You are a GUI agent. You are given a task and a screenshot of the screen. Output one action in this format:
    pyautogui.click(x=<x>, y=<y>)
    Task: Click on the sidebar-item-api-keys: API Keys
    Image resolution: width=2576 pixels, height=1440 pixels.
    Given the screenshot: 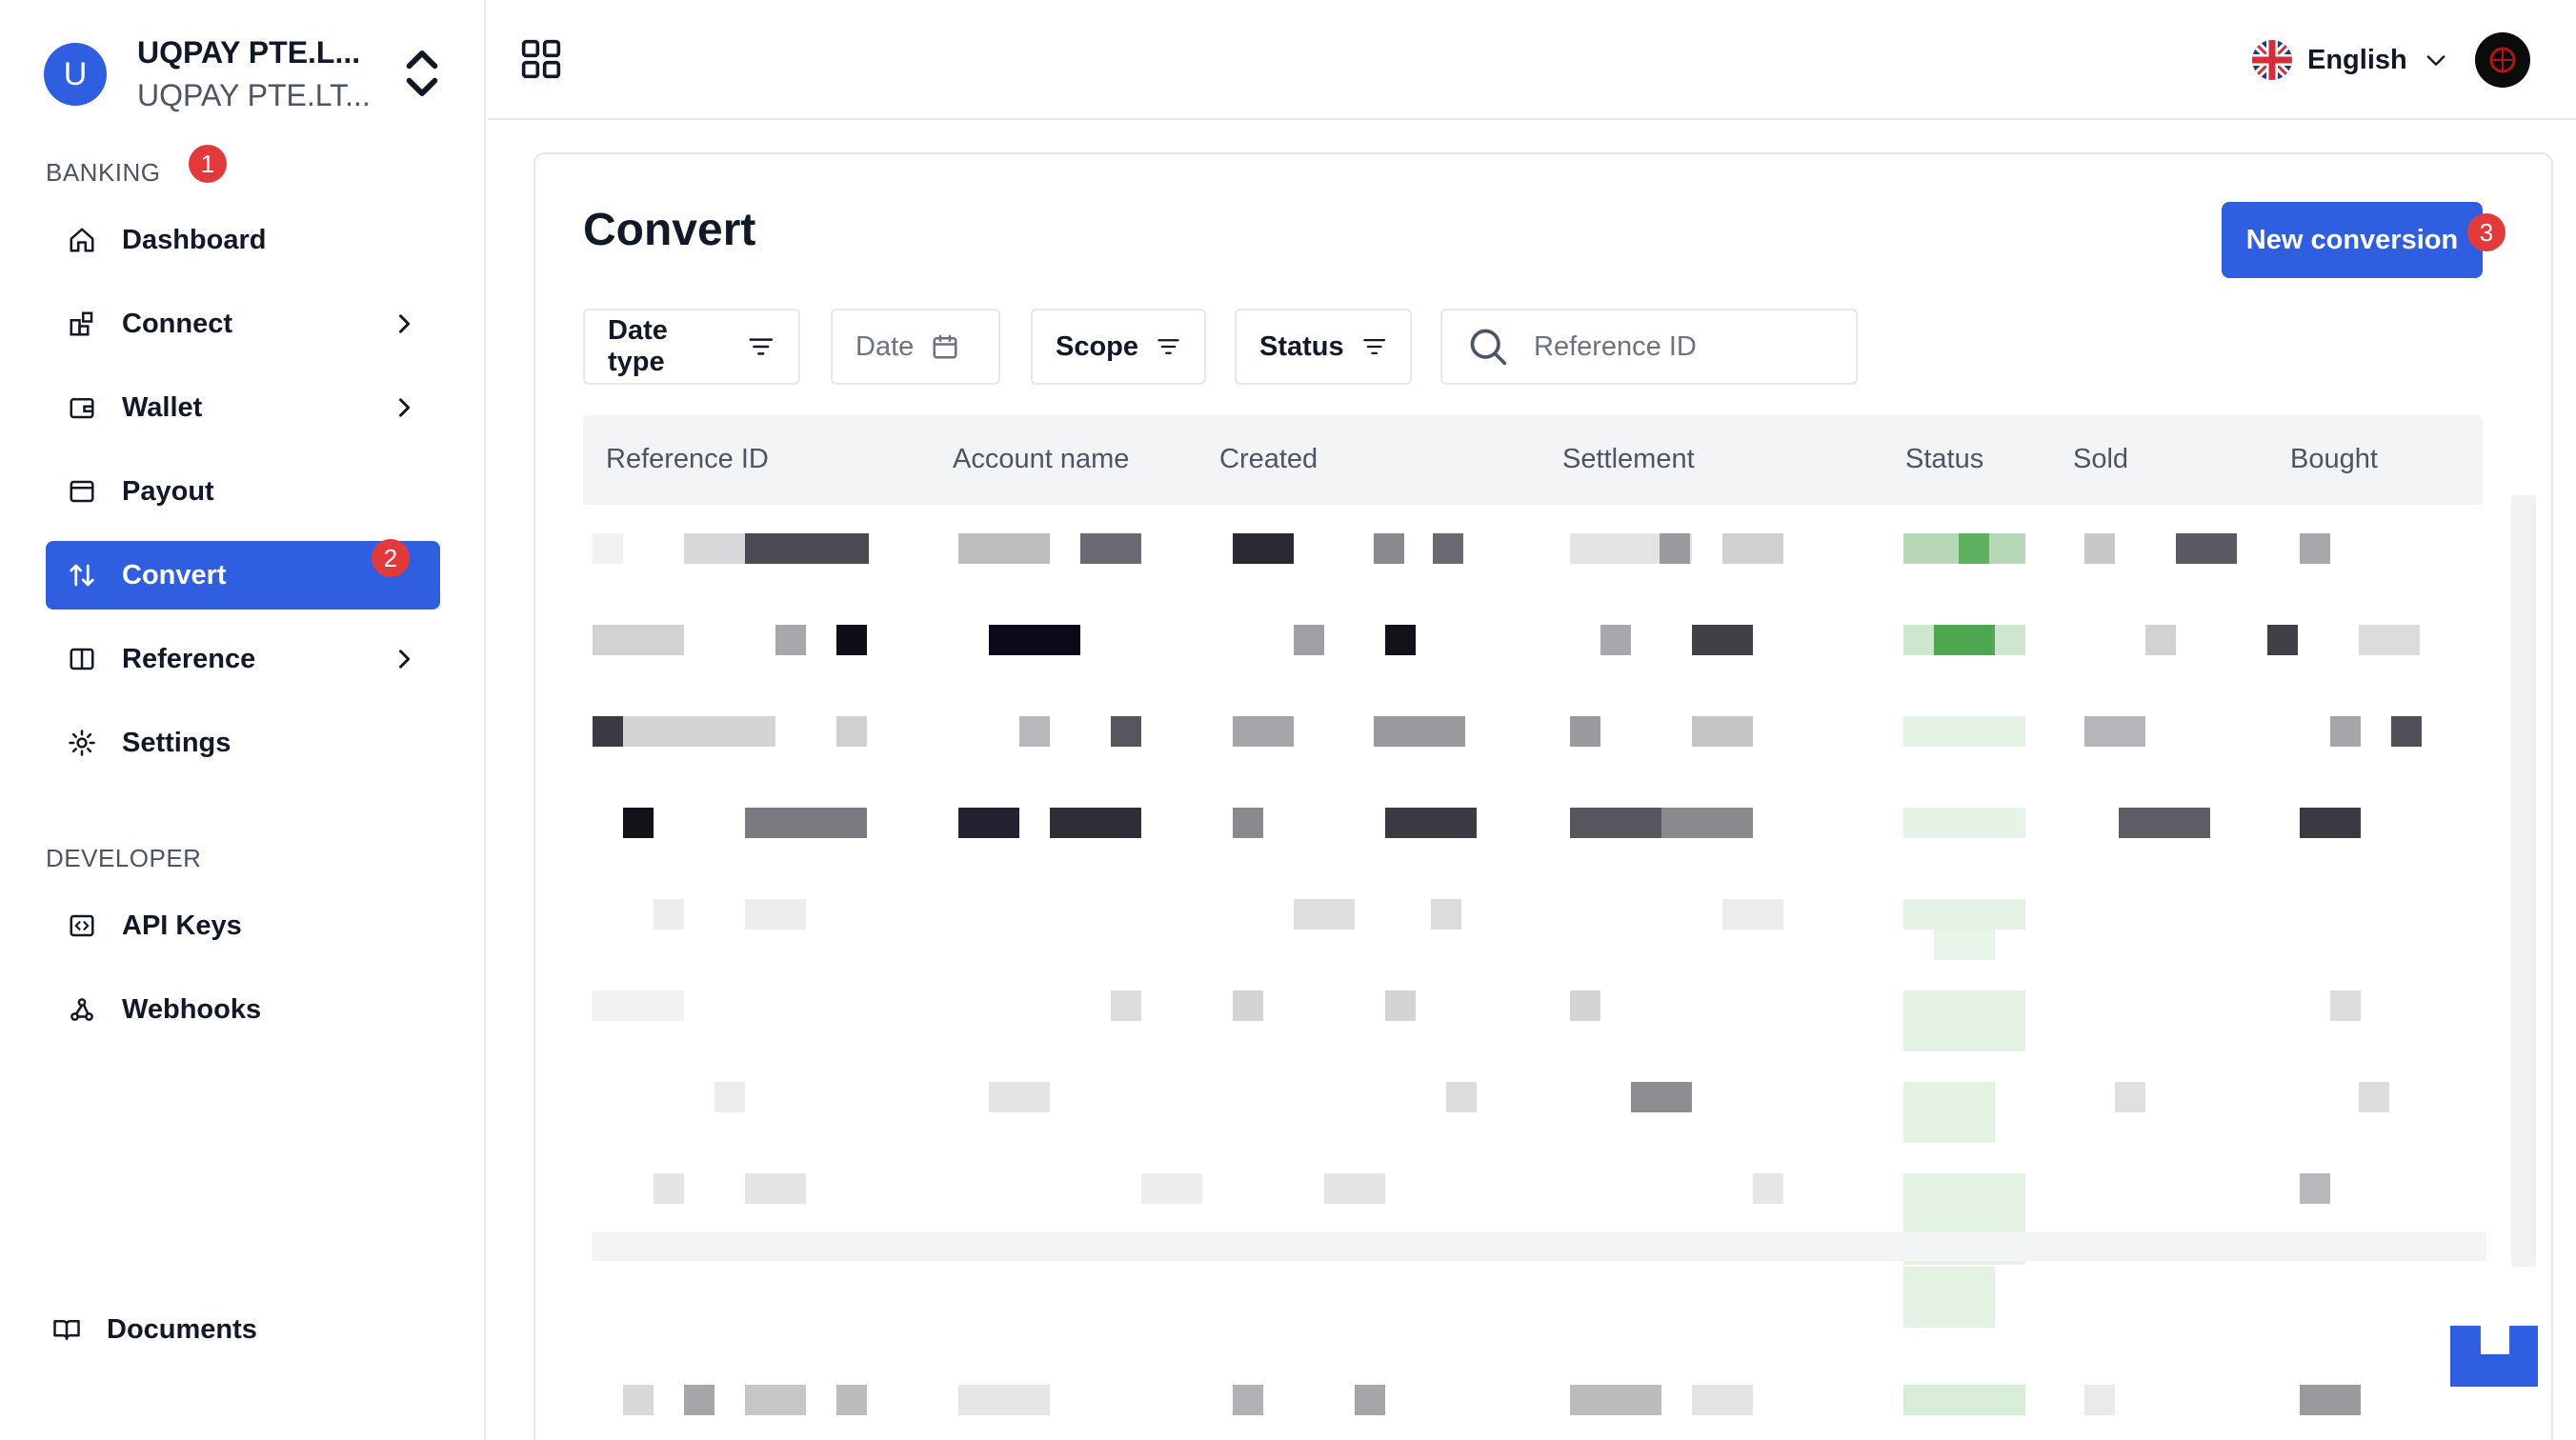 What is the action you would take?
    pyautogui.click(x=243, y=925)
    